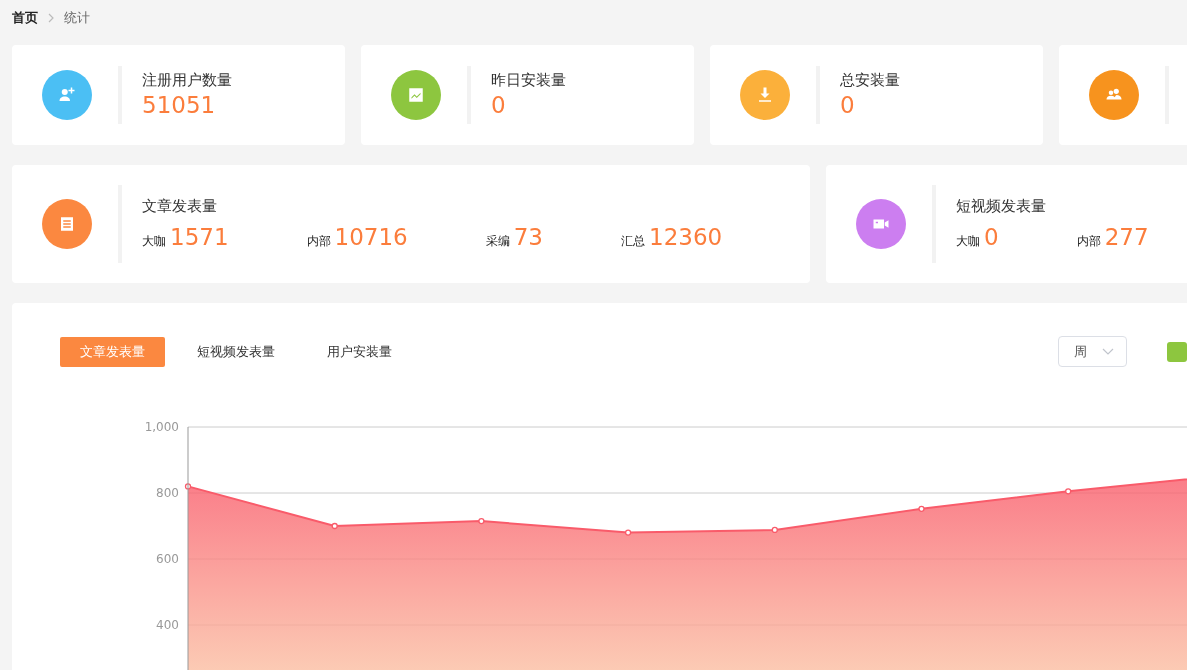 This screenshot has width=1187, height=670. What do you see at coordinates (1126, 237) in the screenshot?
I see `metric-value: 277` at bounding box center [1126, 237].